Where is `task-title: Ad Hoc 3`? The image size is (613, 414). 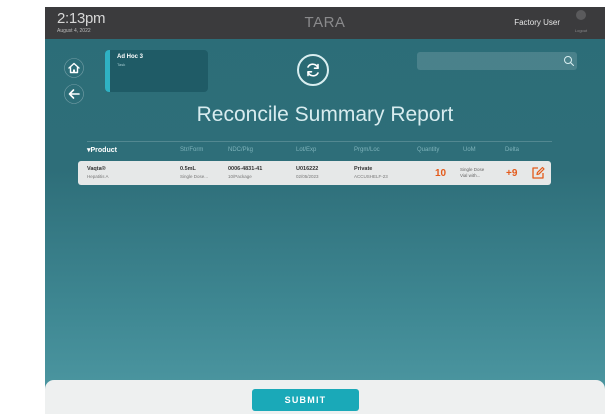 task-title: Ad Hoc 3 is located at coordinates (130, 57).